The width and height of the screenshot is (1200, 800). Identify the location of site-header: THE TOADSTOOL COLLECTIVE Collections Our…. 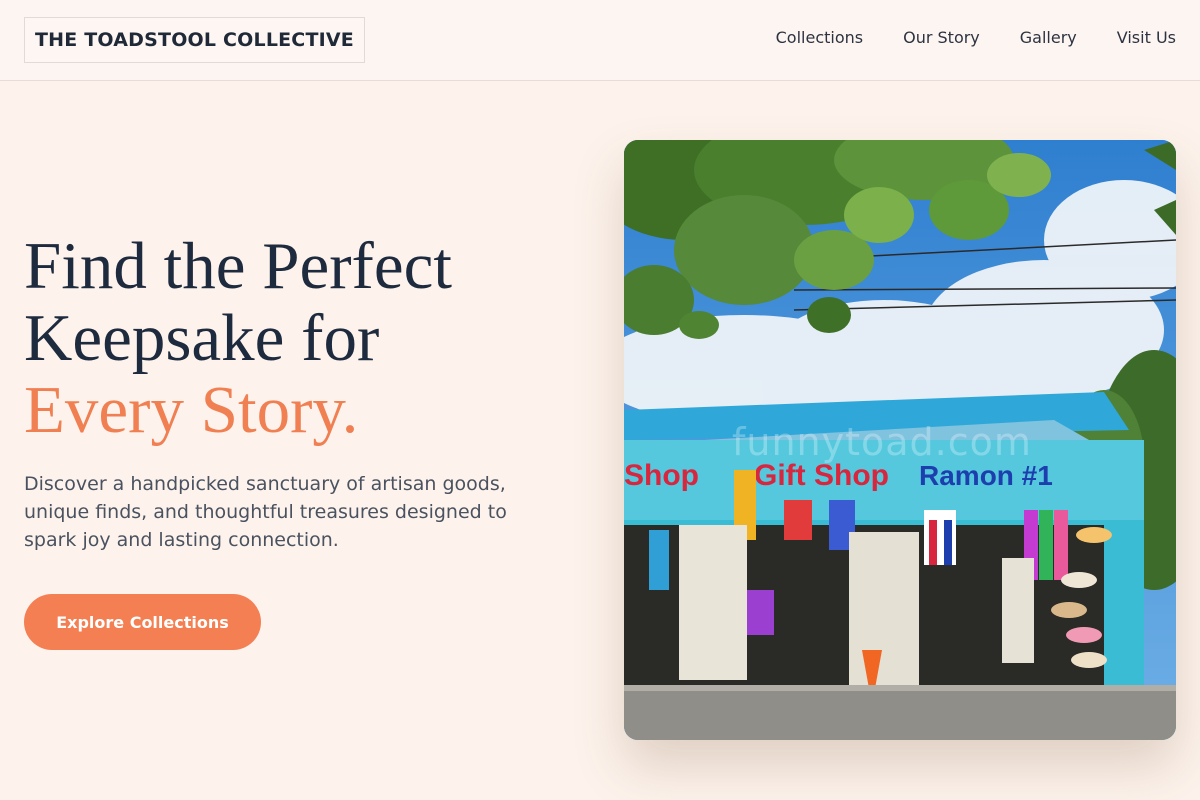
(600, 40).